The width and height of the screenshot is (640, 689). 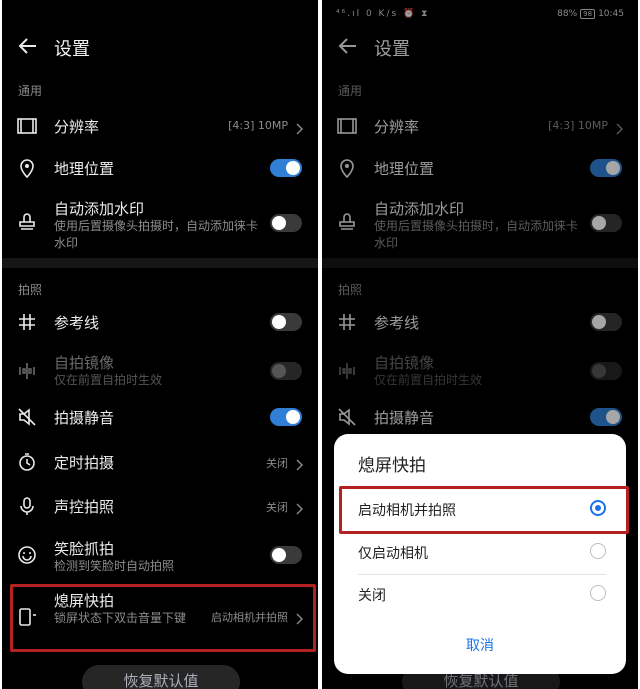 I want to click on location-label: 地理位置, so click(x=84, y=169).